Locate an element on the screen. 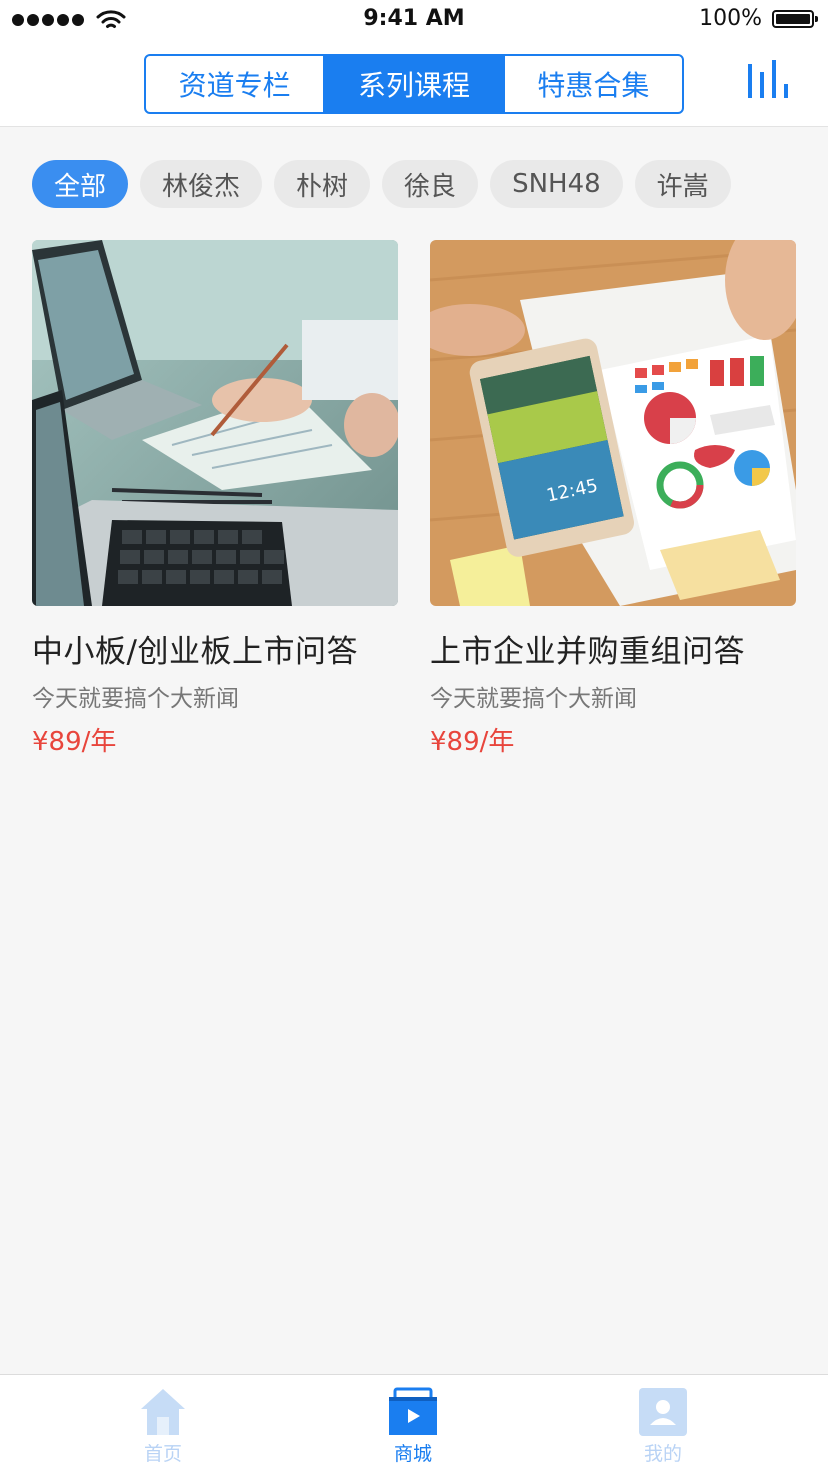 This screenshot has width=828, height=1473. tab-profile: 我的 is located at coordinates (663, 1426).